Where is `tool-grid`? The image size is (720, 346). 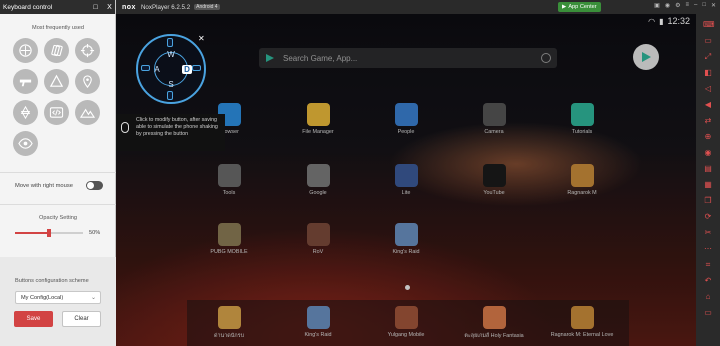
tool-grid is located at coordinates (59, 97).